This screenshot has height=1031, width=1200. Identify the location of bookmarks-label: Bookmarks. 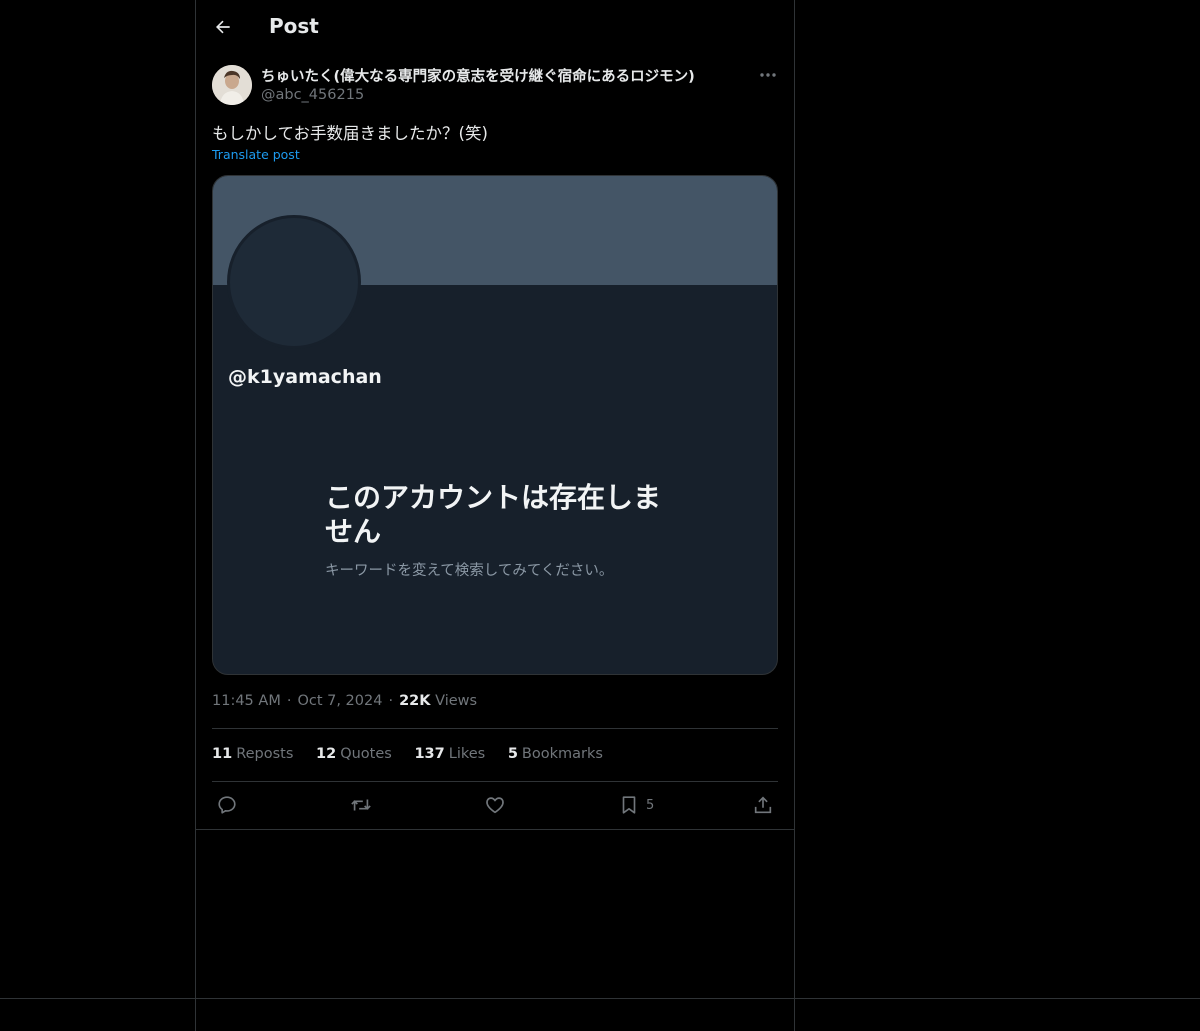
(562, 754).